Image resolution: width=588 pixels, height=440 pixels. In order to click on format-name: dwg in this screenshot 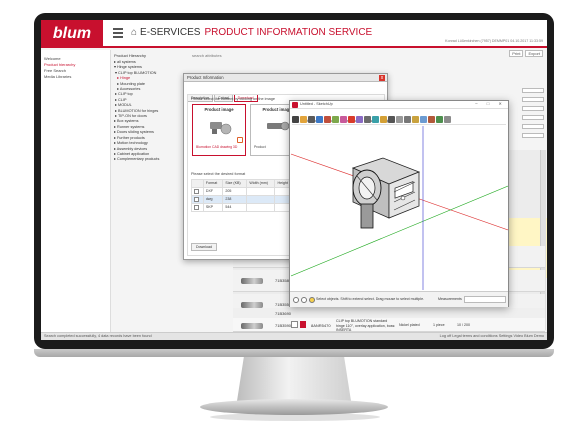, I will do `click(213, 199)`.